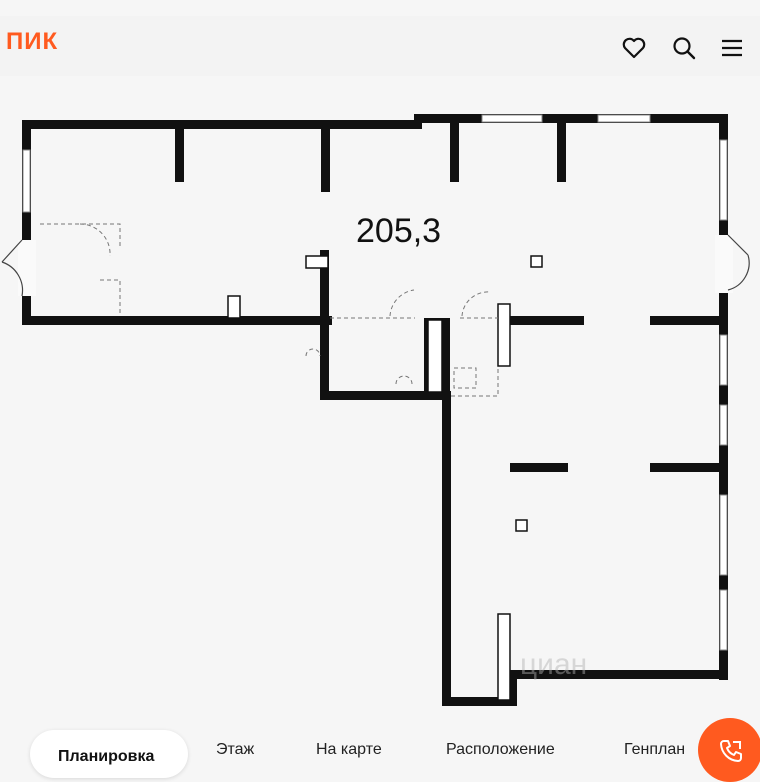 The height and width of the screenshot is (782, 760). Describe the element at coordinates (732, 48) in the screenshot. I see `menu-icon` at that location.